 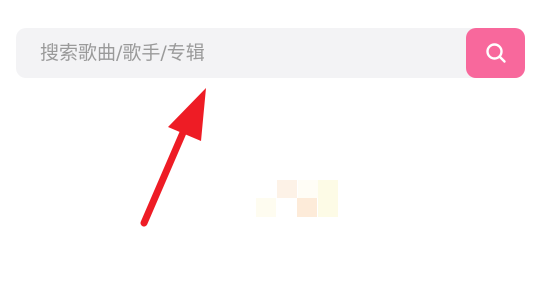 I want to click on search-button, so click(x=495, y=53).